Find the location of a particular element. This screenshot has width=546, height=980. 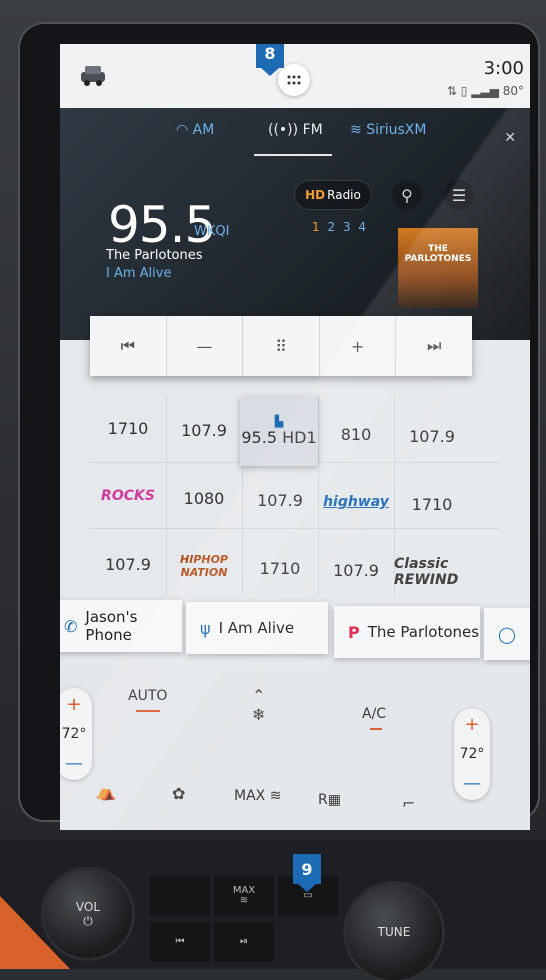

tab-am: ◠ AM is located at coordinates (195, 130).